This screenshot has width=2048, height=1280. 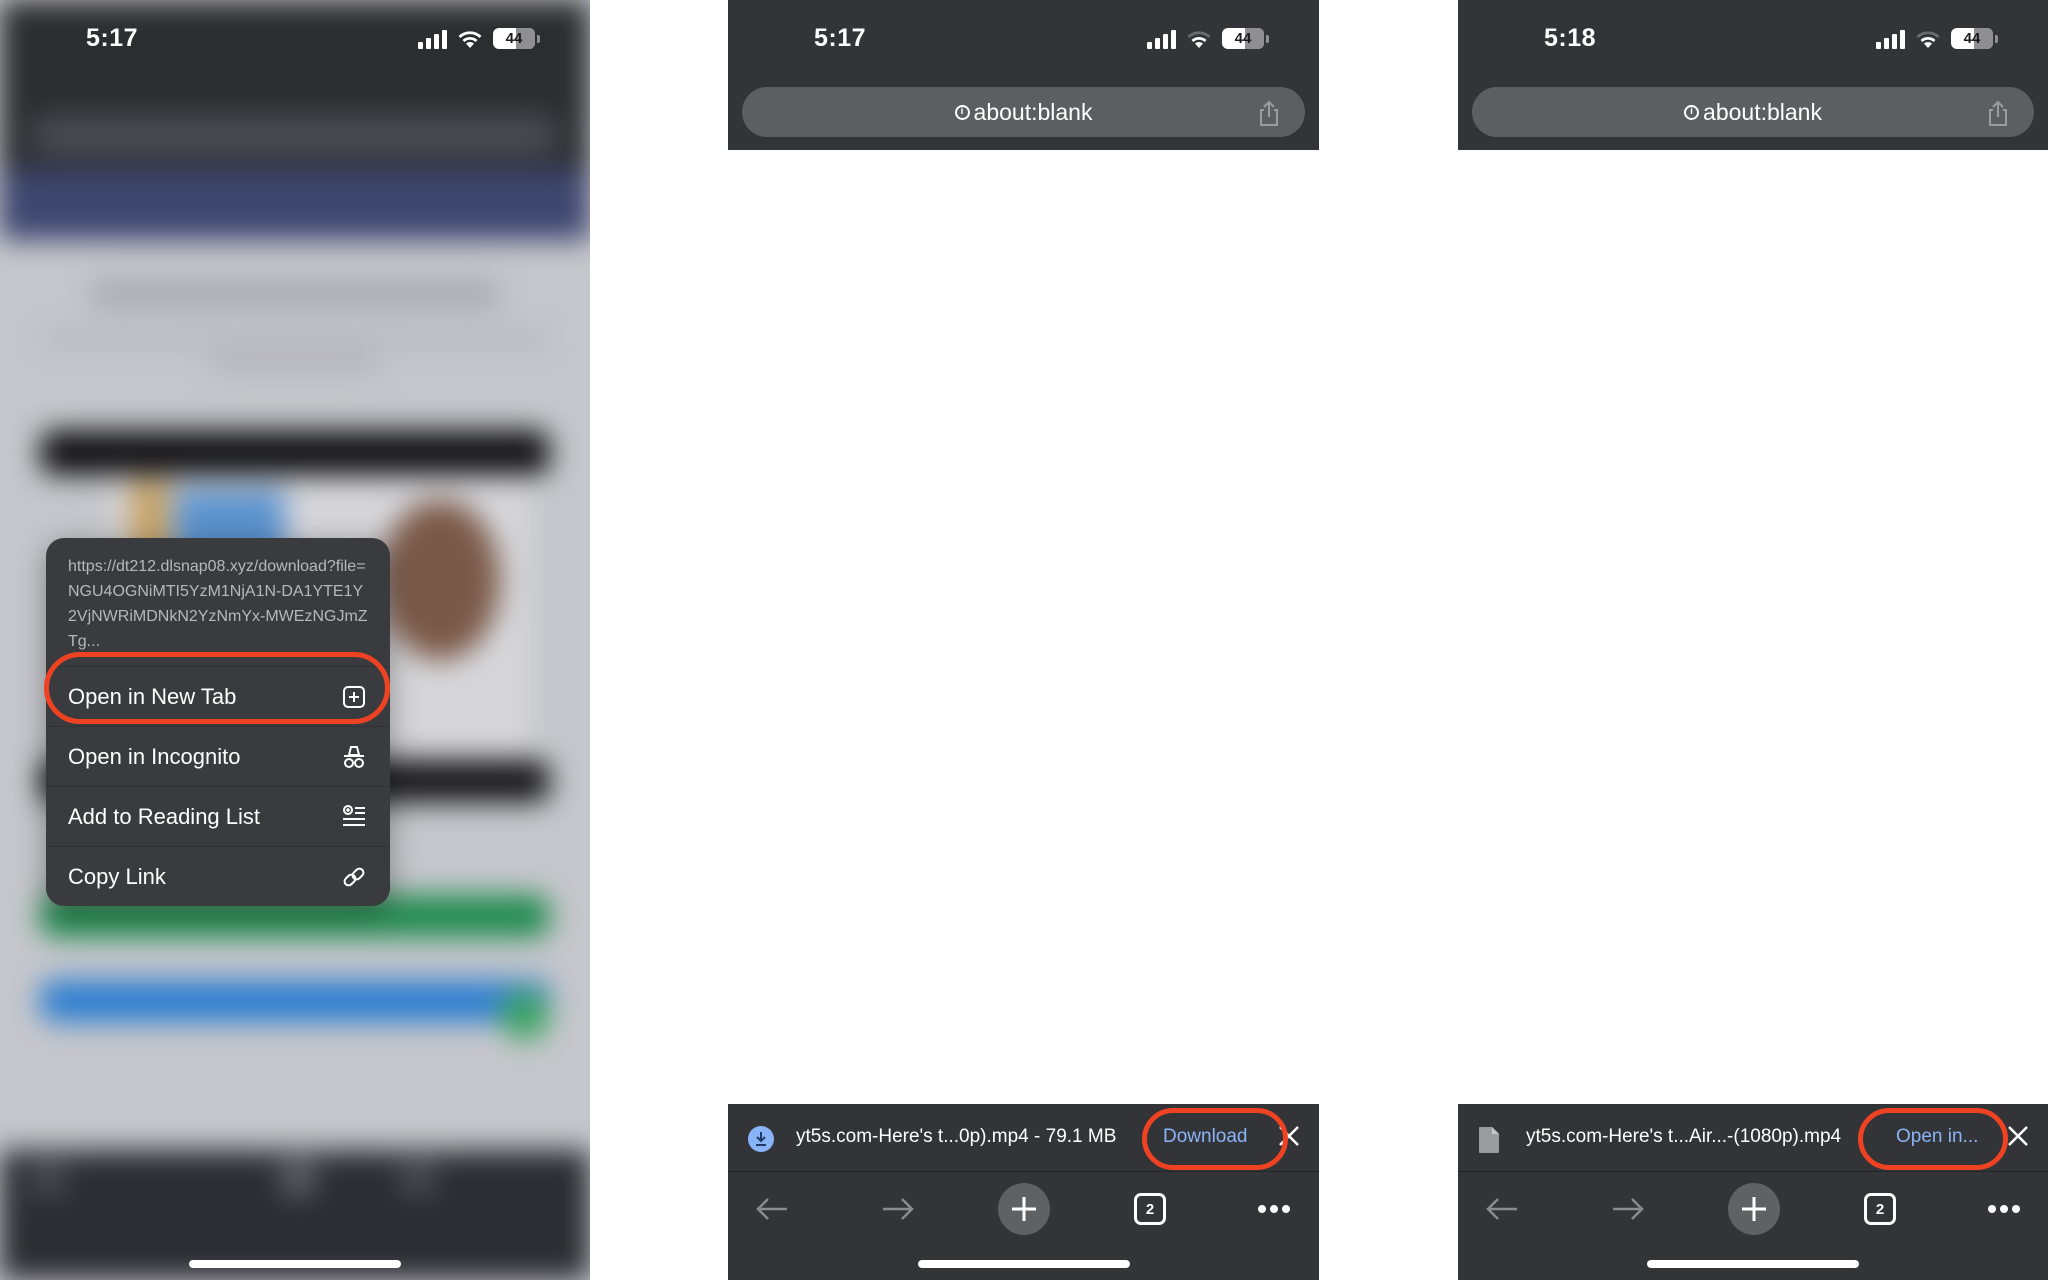 I want to click on menu-item-copy-link: Copy Link, so click(x=218, y=876).